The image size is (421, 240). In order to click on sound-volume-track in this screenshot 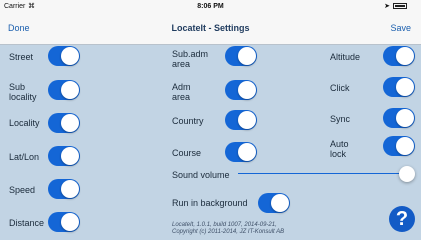, I will do `click(322, 173)`.